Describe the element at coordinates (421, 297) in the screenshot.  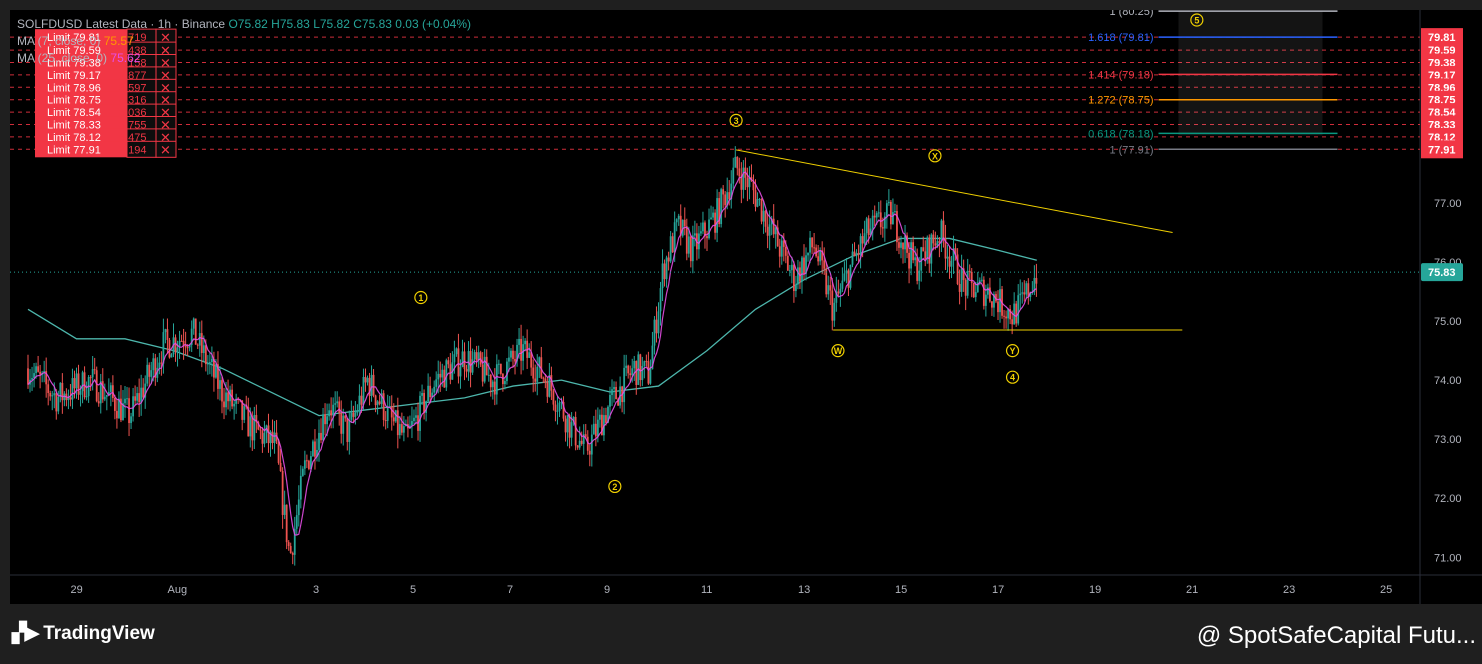
I see `wave-label: 1` at that location.